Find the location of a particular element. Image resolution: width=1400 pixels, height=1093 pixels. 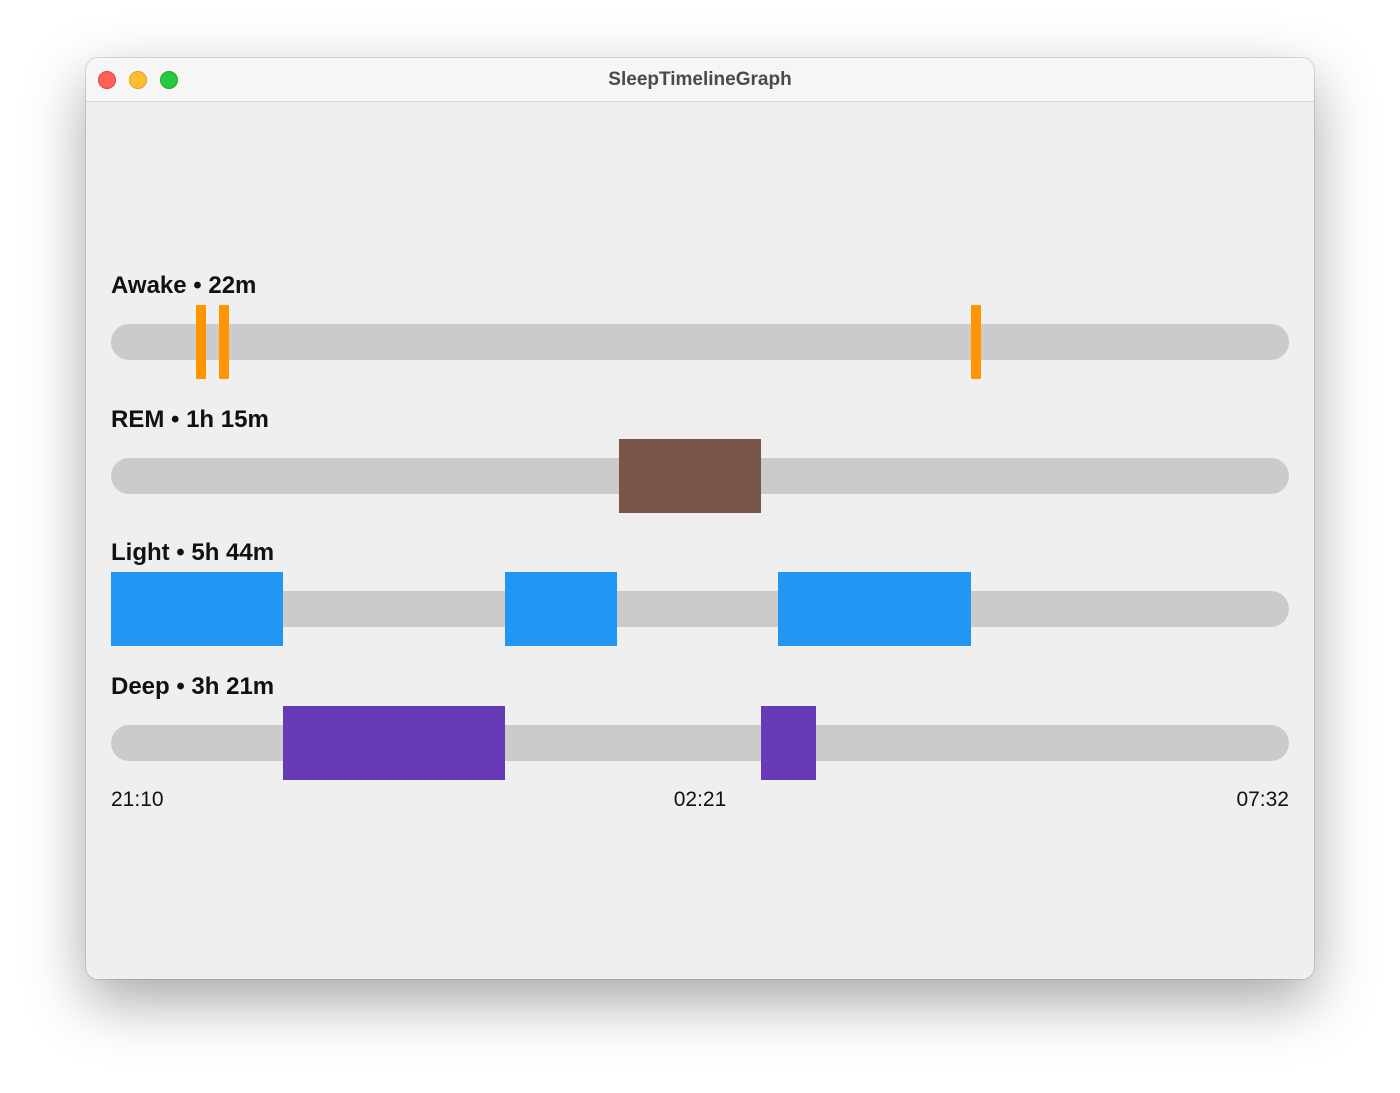

timeline-start-label: 21:10 is located at coordinates (137, 799).